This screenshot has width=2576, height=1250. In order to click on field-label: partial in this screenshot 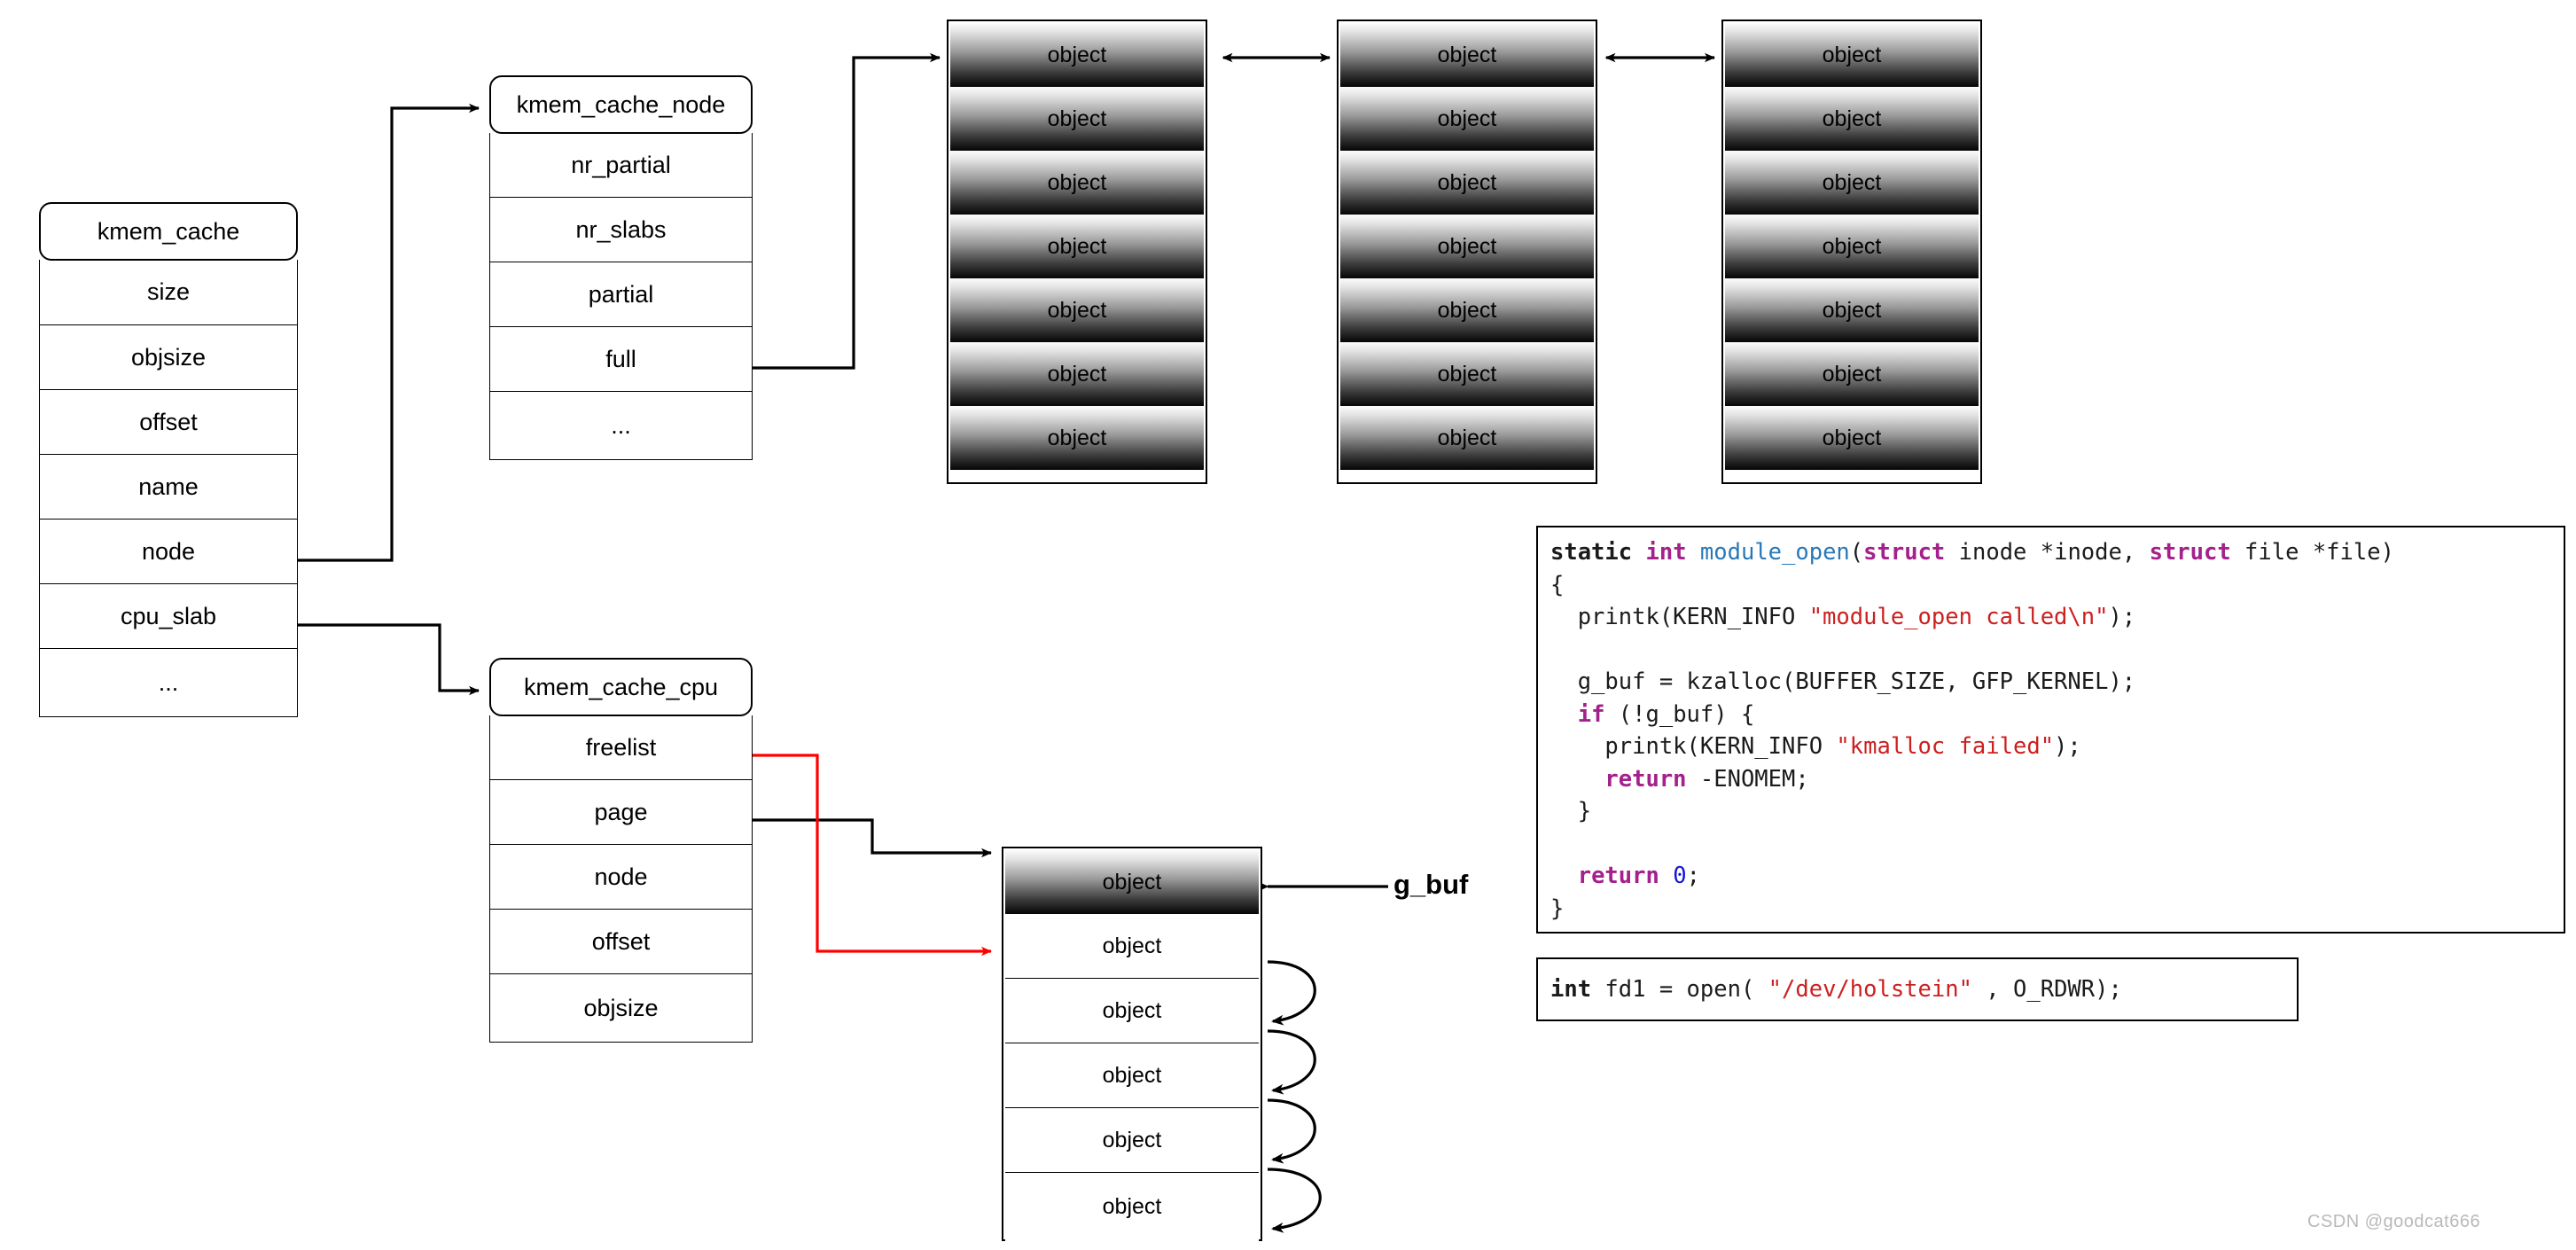, I will do `click(621, 294)`.